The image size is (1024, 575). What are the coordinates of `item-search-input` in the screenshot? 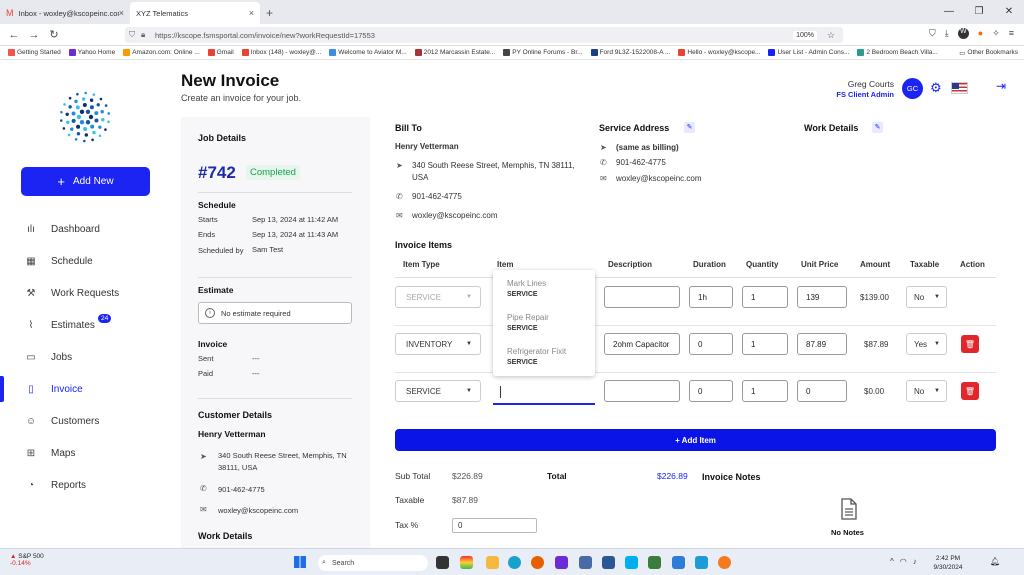 It's located at (544, 393).